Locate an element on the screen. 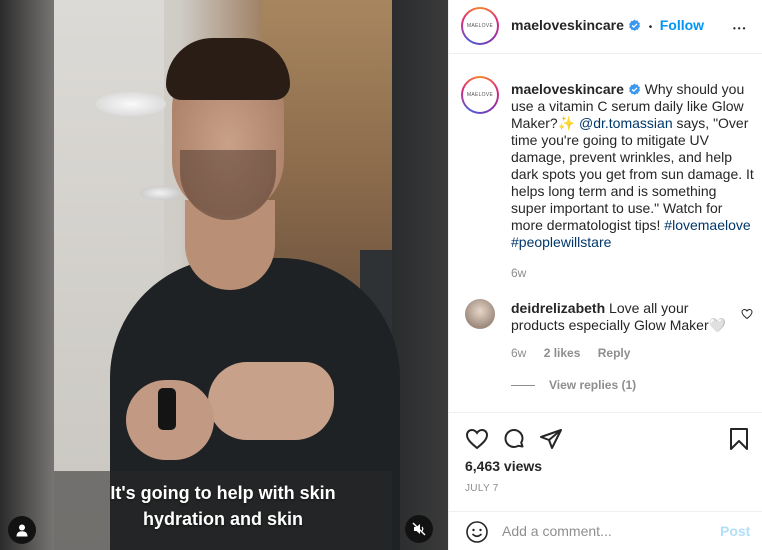  share-button is located at coordinates (551, 441).